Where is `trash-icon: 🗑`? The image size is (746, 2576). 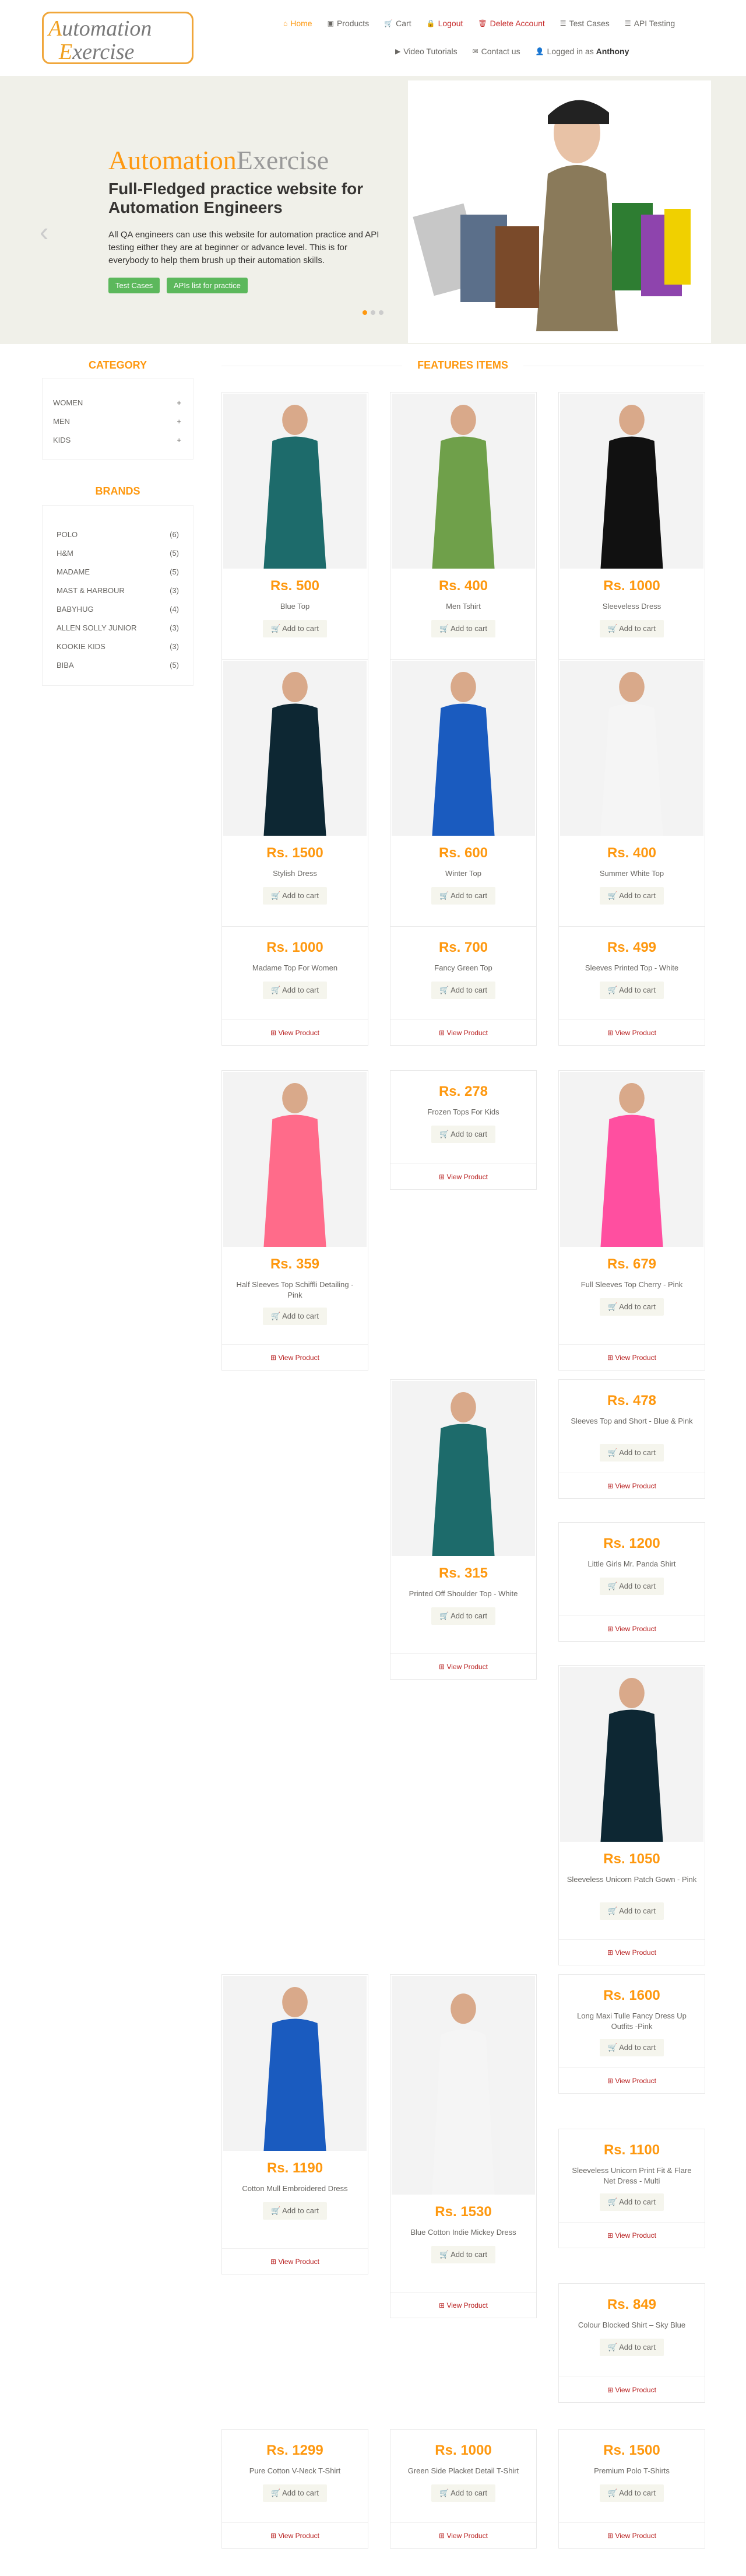 trash-icon: 🗑 is located at coordinates (482, 23).